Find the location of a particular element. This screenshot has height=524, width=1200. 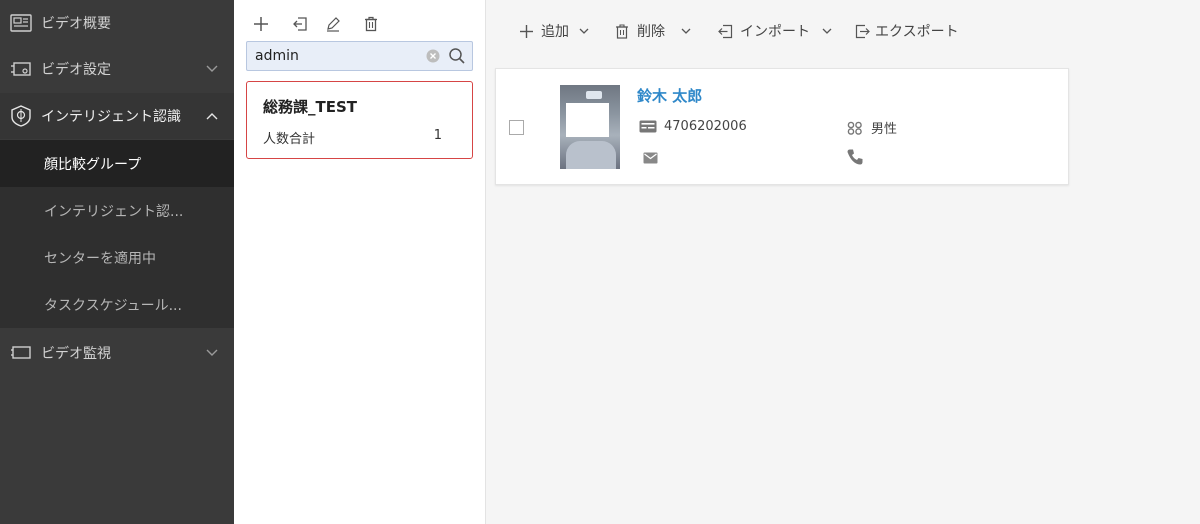

add-button: 追加 is located at coordinates (553, 31).